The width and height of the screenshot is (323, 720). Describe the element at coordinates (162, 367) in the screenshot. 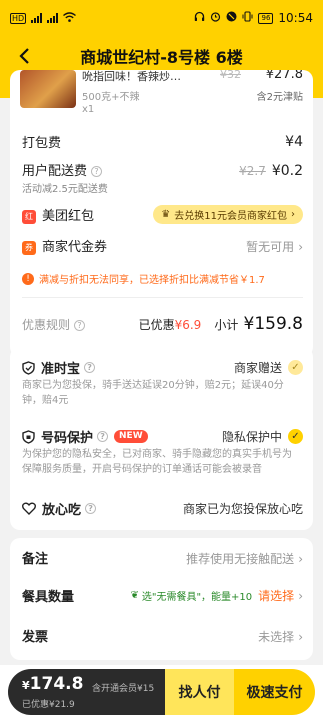

I see `ontime-row: 准时宝? 商家赠送 ✓` at that location.